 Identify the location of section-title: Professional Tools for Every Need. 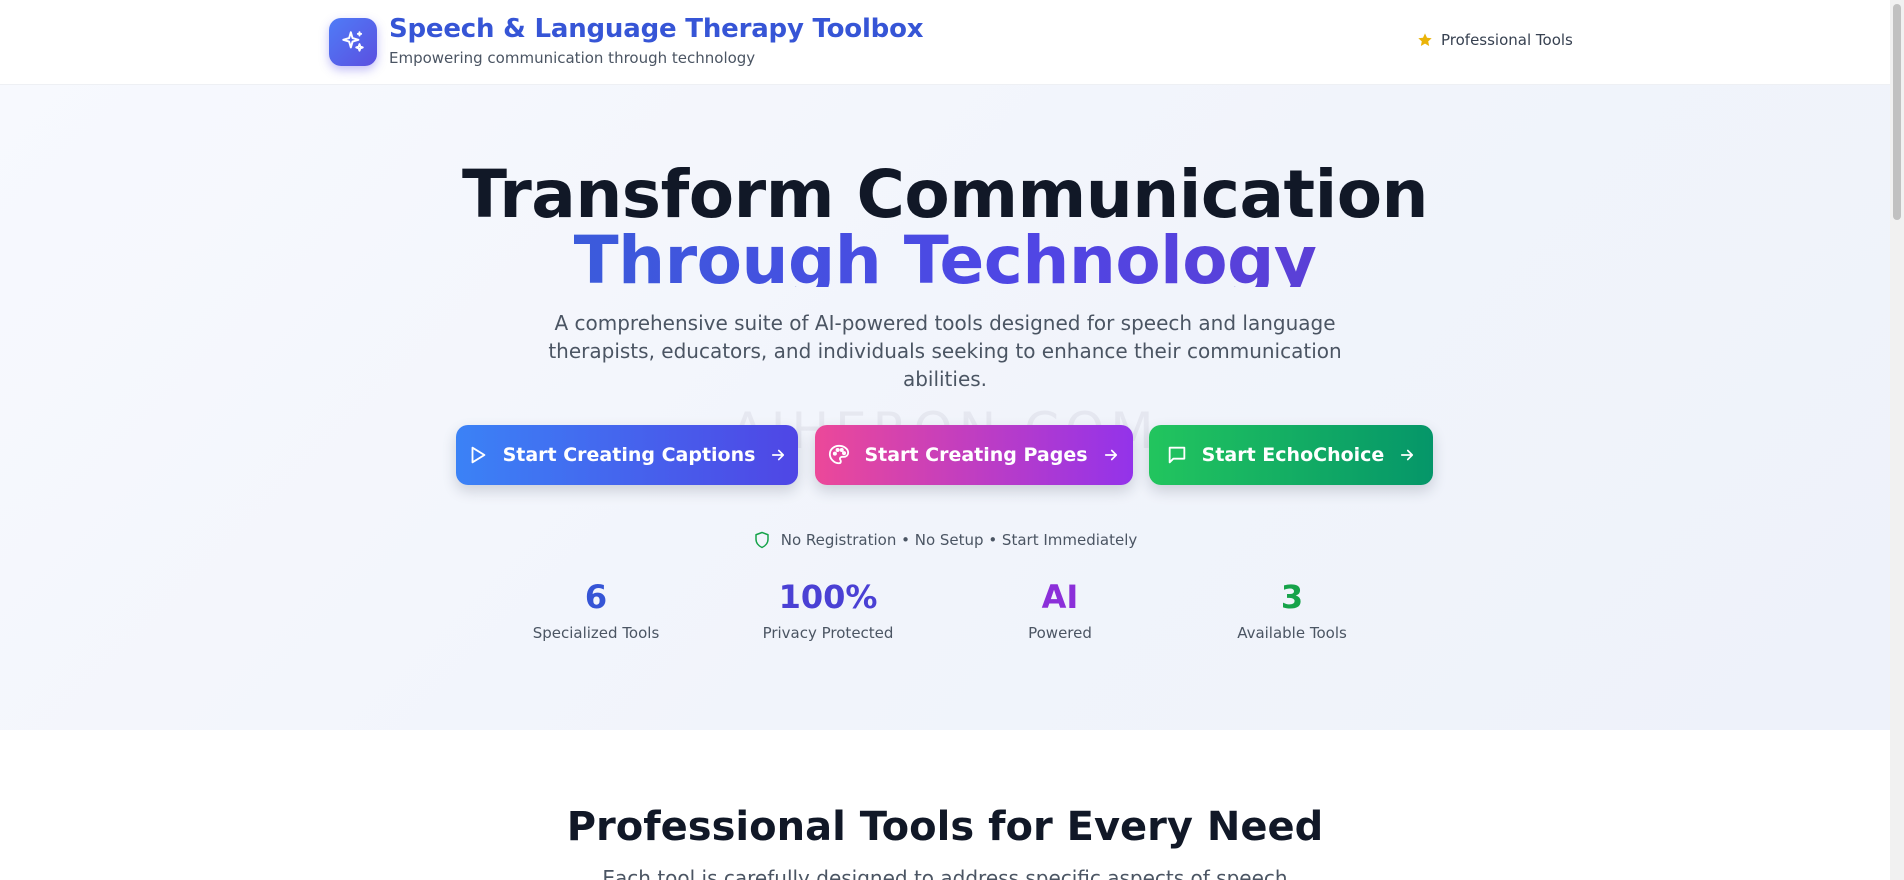
(945, 827).